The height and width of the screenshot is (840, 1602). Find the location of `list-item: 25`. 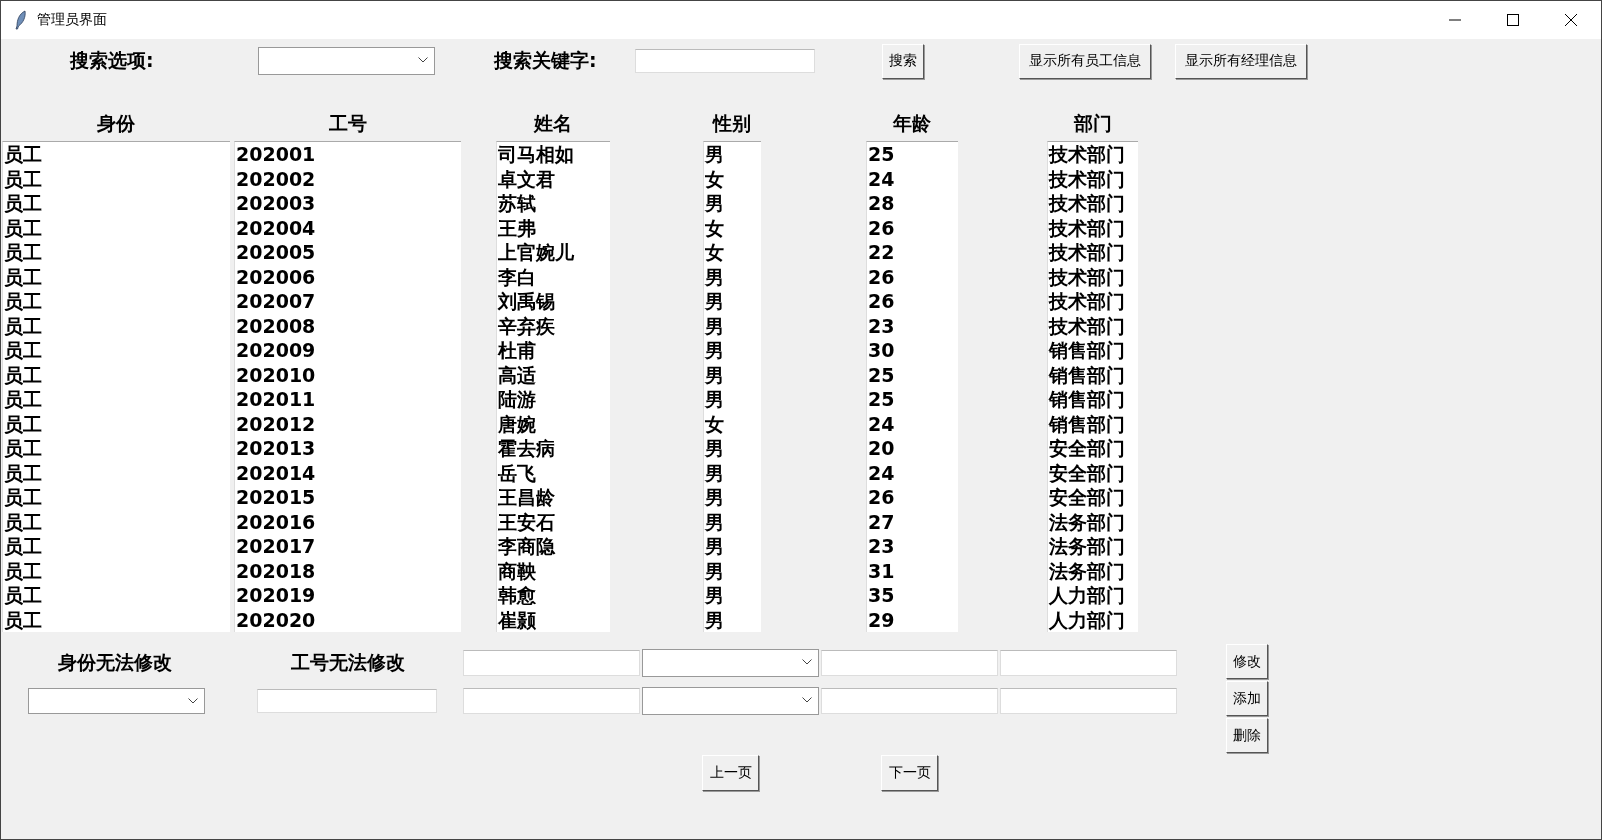

list-item: 25 is located at coordinates (912, 399).